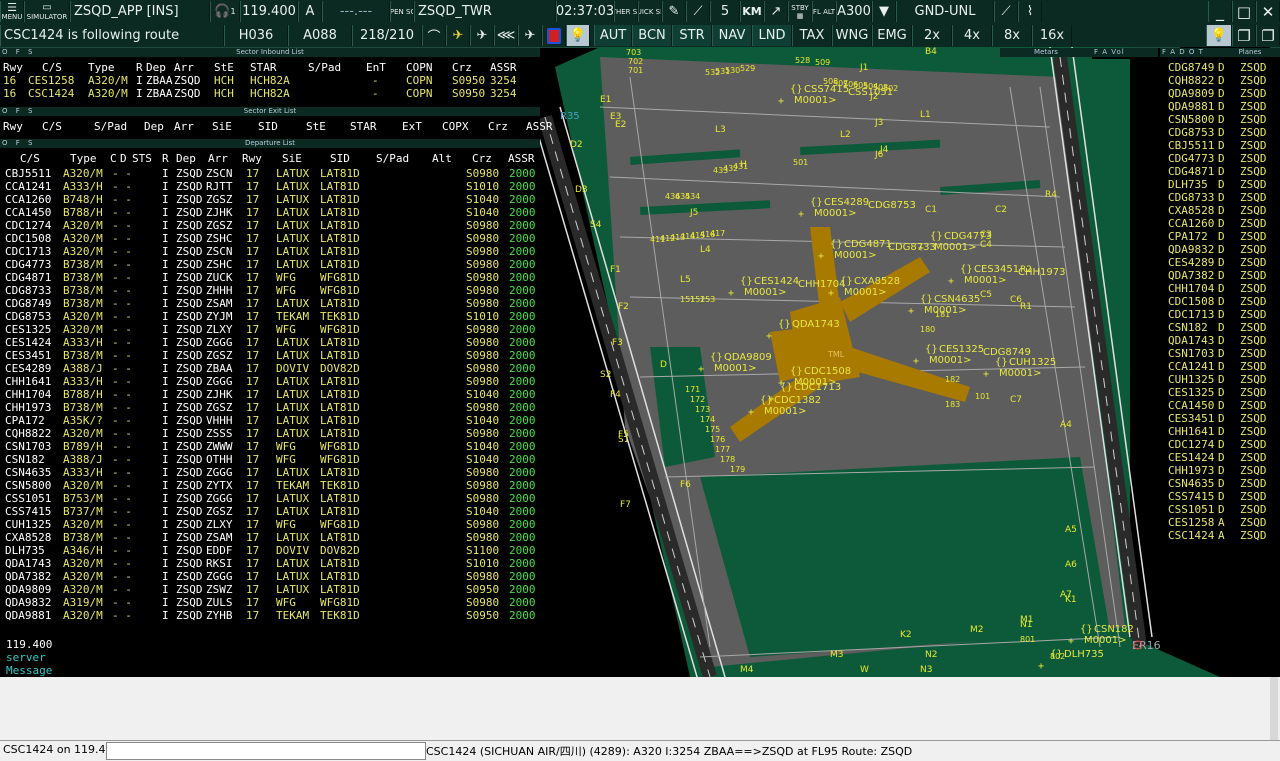 This screenshot has width=1280, height=761. What do you see at coordinates (884, 11) in the screenshot?
I see `filter-button: ▼` at bounding box center [884, 11].